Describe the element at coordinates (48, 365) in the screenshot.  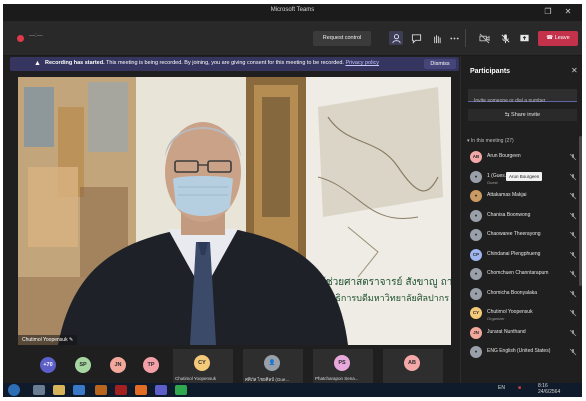
I see `overflow-count-avatar: +70` at that location.